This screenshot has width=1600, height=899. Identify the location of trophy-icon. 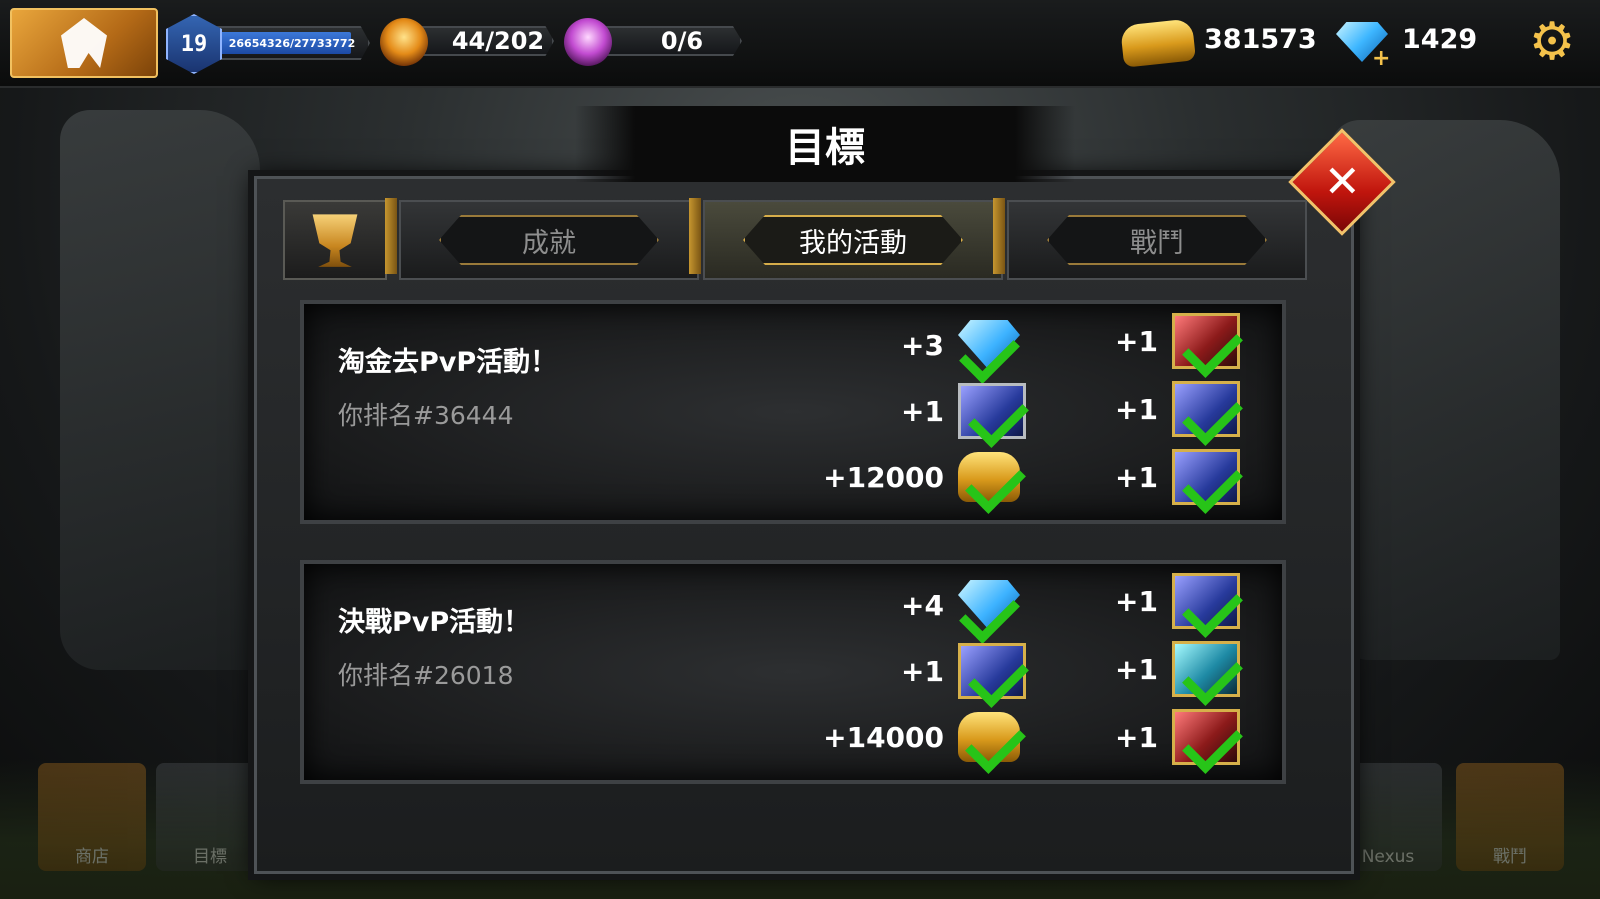
(335, 240).